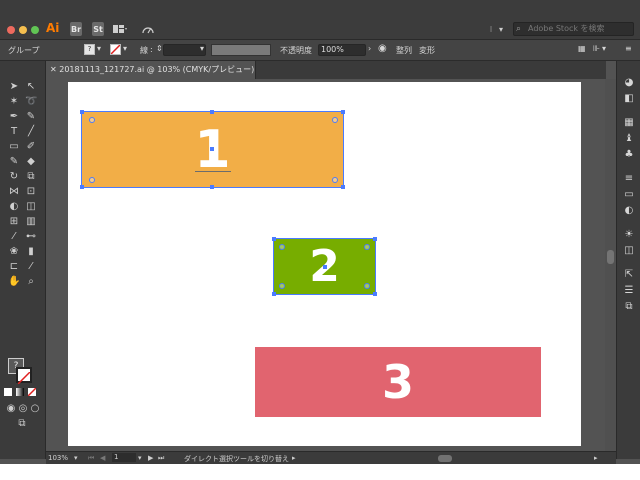 The height and width of the screenshot is (480, 640). What do you see at coordinates (102, 458) in the screenshot?
I see `previous-artboard-icon: ◀` at bounding box center [102, 458].